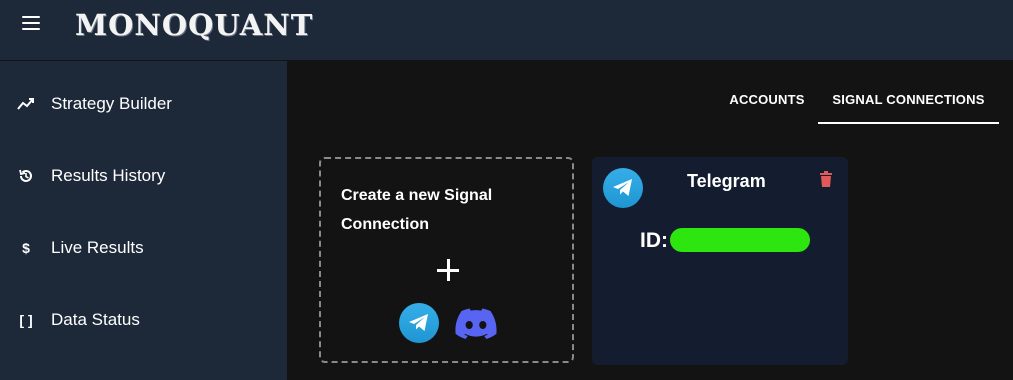 The height and width of the screenshot is (380, 1013). I want to click on sidebar-item-live-results: $ Live Results, so click(143, 249).